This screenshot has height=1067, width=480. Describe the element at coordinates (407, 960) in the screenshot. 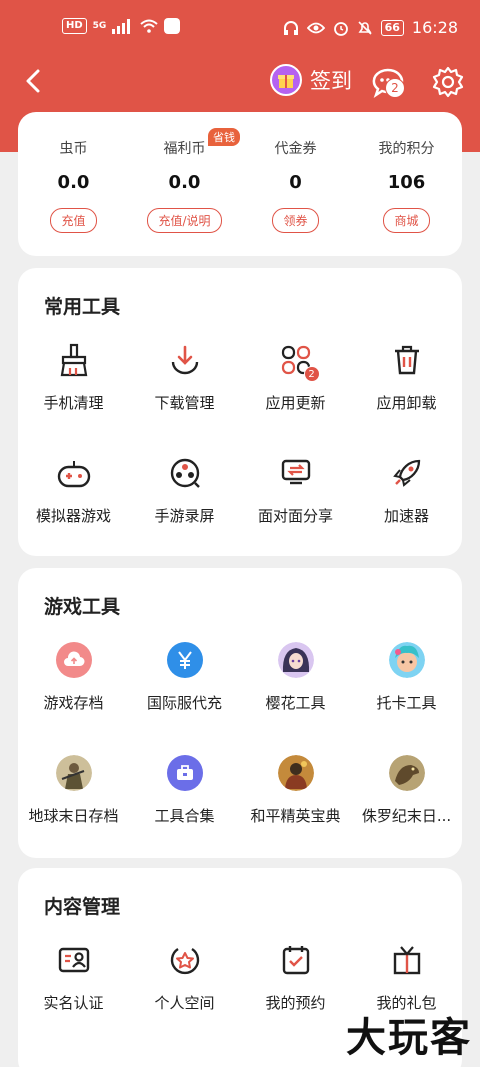

I see `gift-box-icon` at that location.